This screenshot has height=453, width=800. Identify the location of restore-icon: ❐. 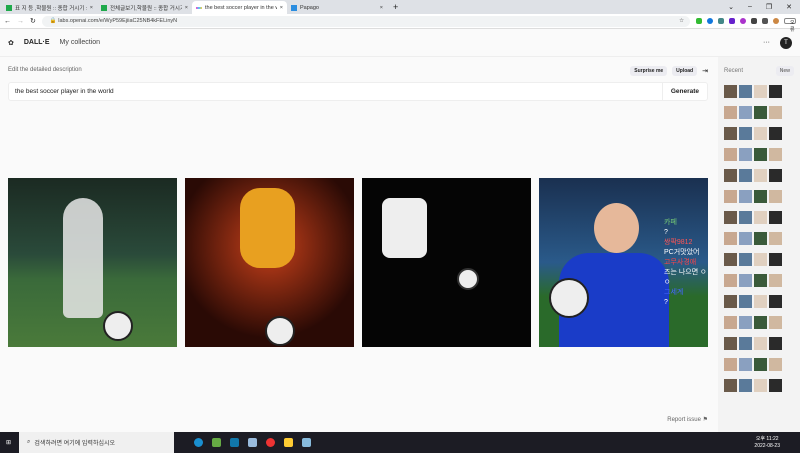
(769, 7).